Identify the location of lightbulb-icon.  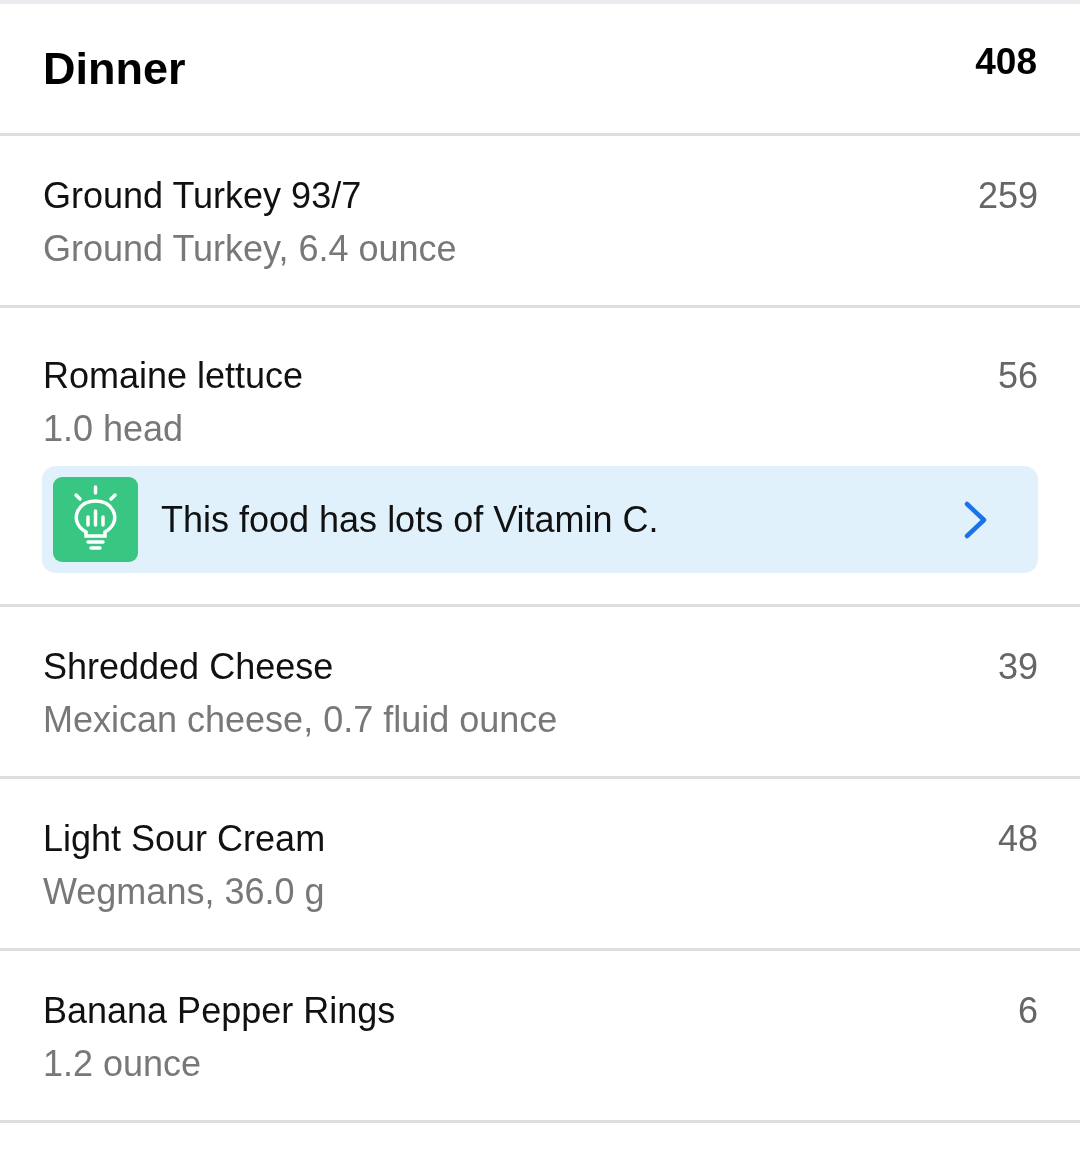
(95, 519).